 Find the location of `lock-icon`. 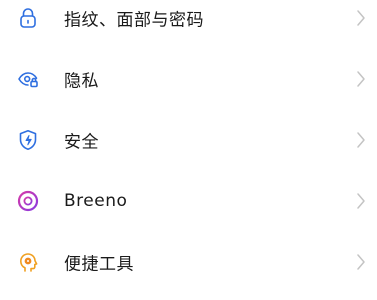

lock-icon is located at coordinates (28, 18).